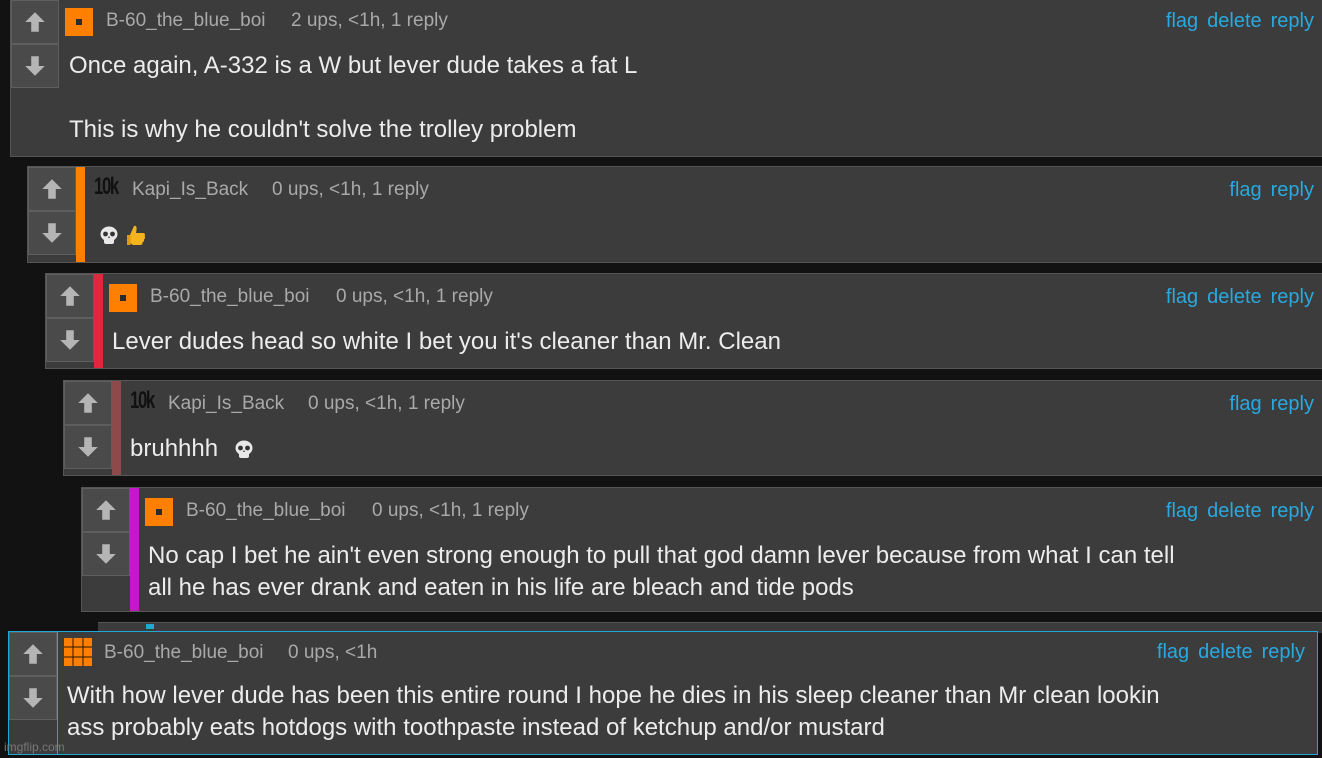  Describe the element at coordinates (1267, 404) in the screenshot. I see `comment-actions: flag reply` at that location.